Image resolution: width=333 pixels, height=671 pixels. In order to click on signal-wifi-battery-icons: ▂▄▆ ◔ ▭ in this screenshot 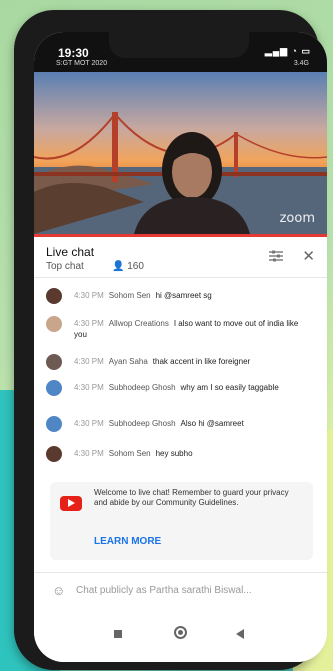, I will do `click(287, 51)`.